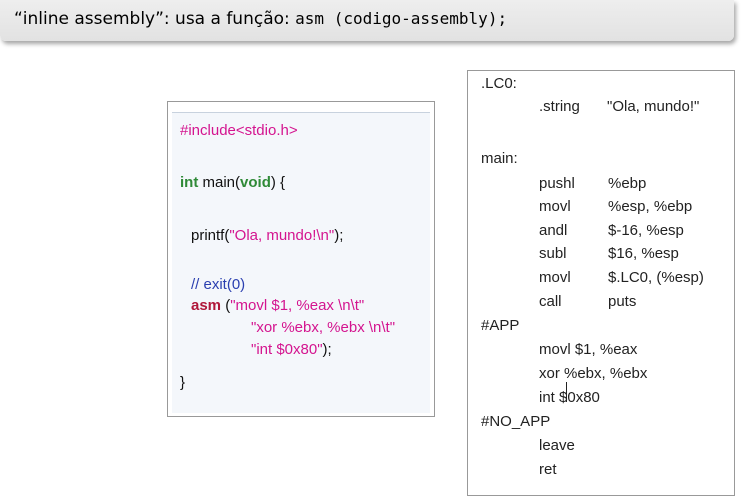 The image size is (746, 502). I want to click on int-keyword: int, so click(189, 182).